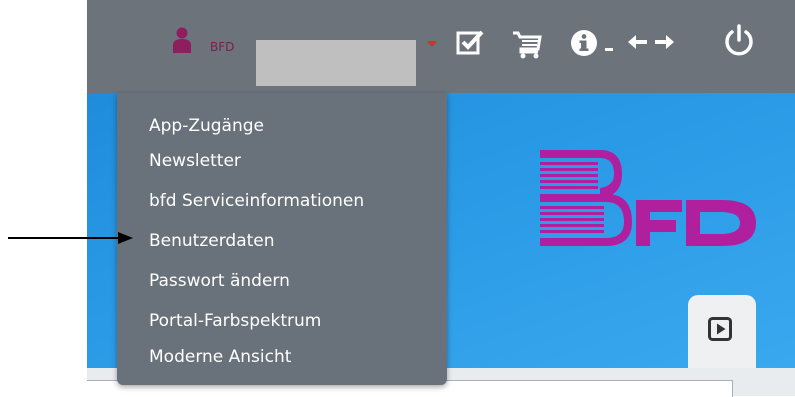 The width and height of the screenshot is (795, 397). I want to click on horizontal-arrows-icon, so click(651, 42).